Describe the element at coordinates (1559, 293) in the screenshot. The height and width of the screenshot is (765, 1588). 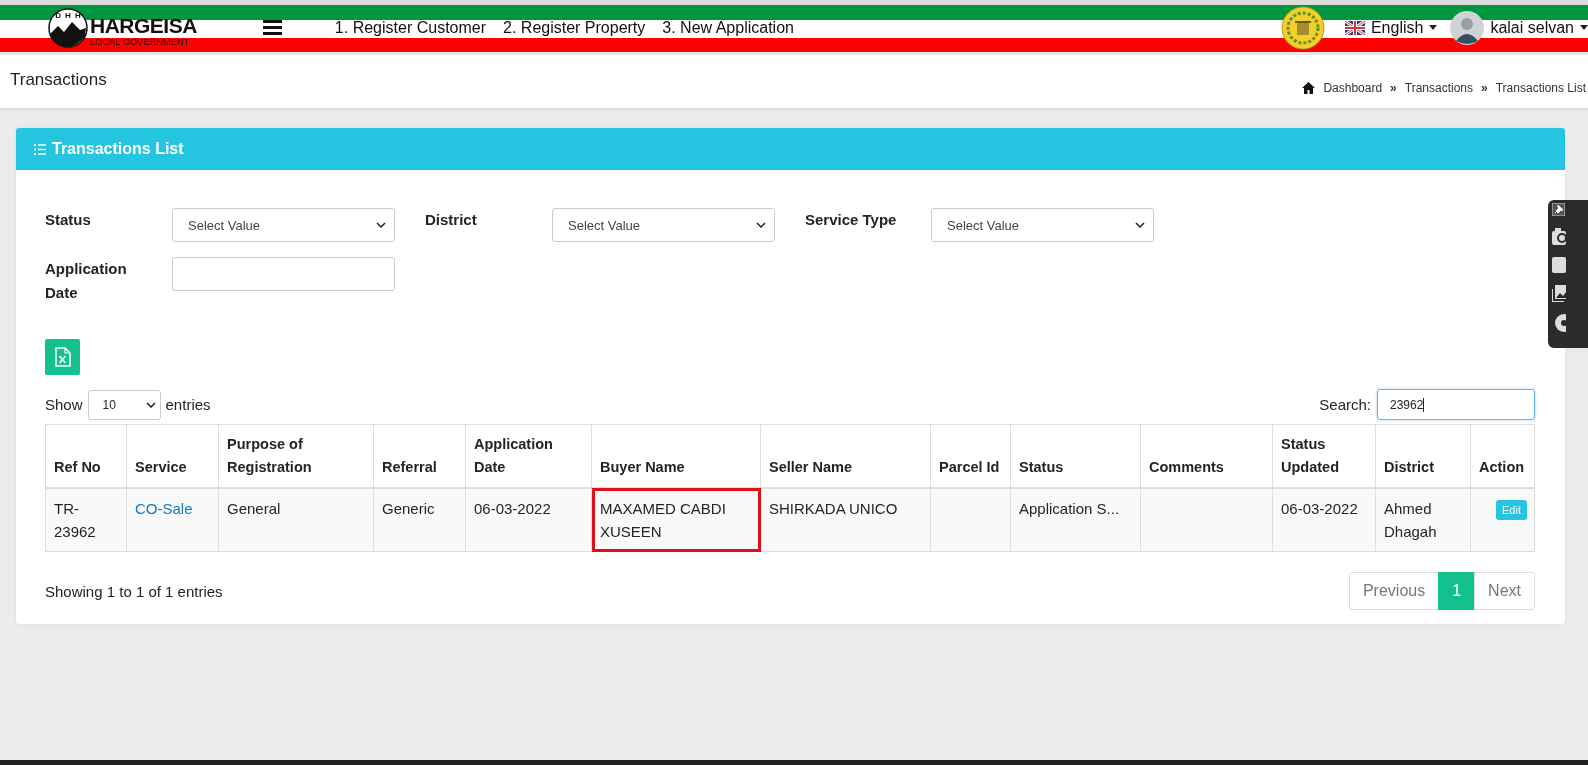
I see `image-icon` at that location.